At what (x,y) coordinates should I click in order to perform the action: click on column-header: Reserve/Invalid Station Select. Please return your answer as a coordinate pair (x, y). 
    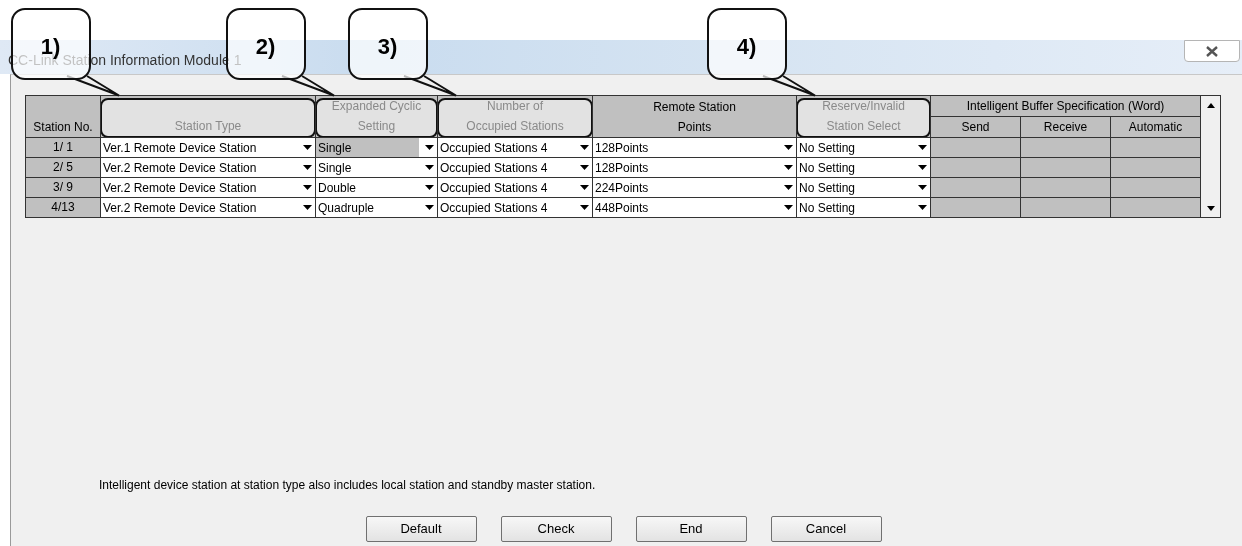
    Looking at the image, I should click on (863, 118).